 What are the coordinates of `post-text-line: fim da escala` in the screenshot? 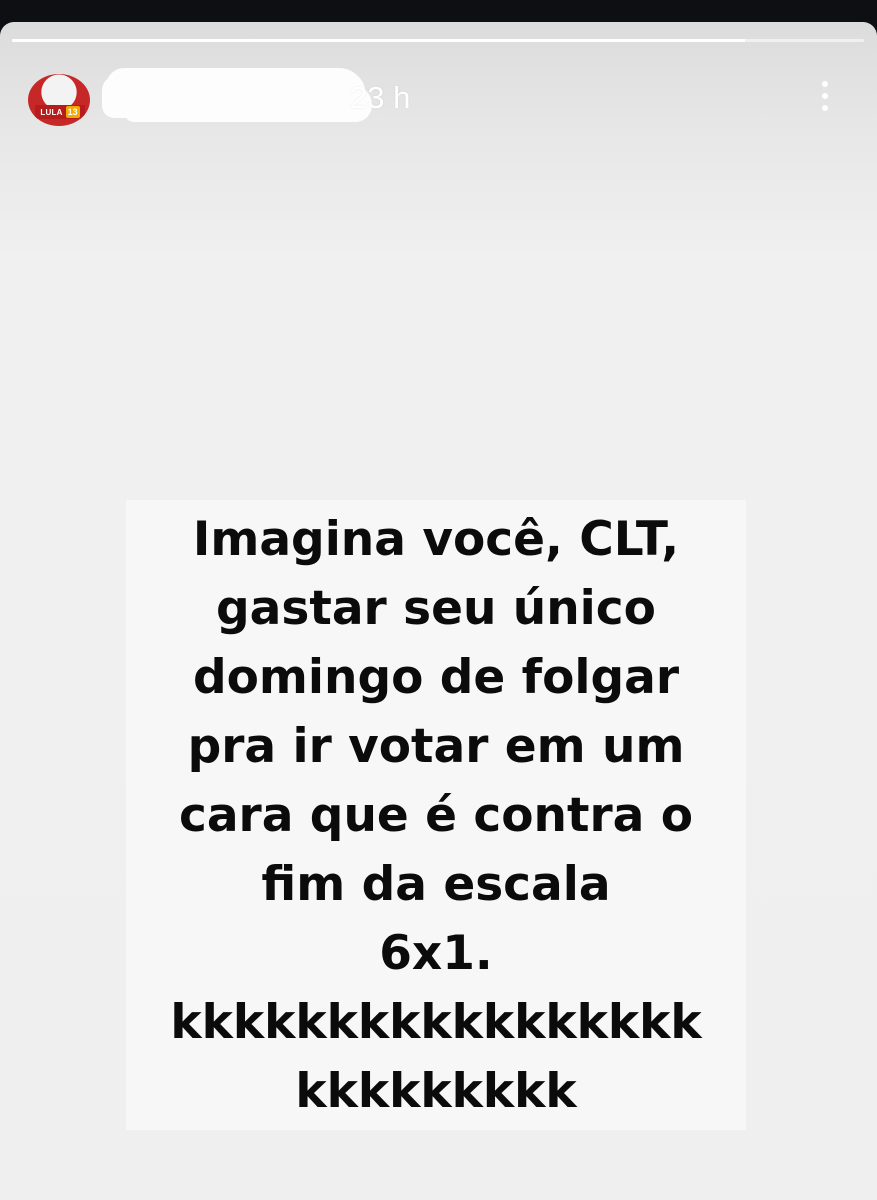 It's located at (436, 884).